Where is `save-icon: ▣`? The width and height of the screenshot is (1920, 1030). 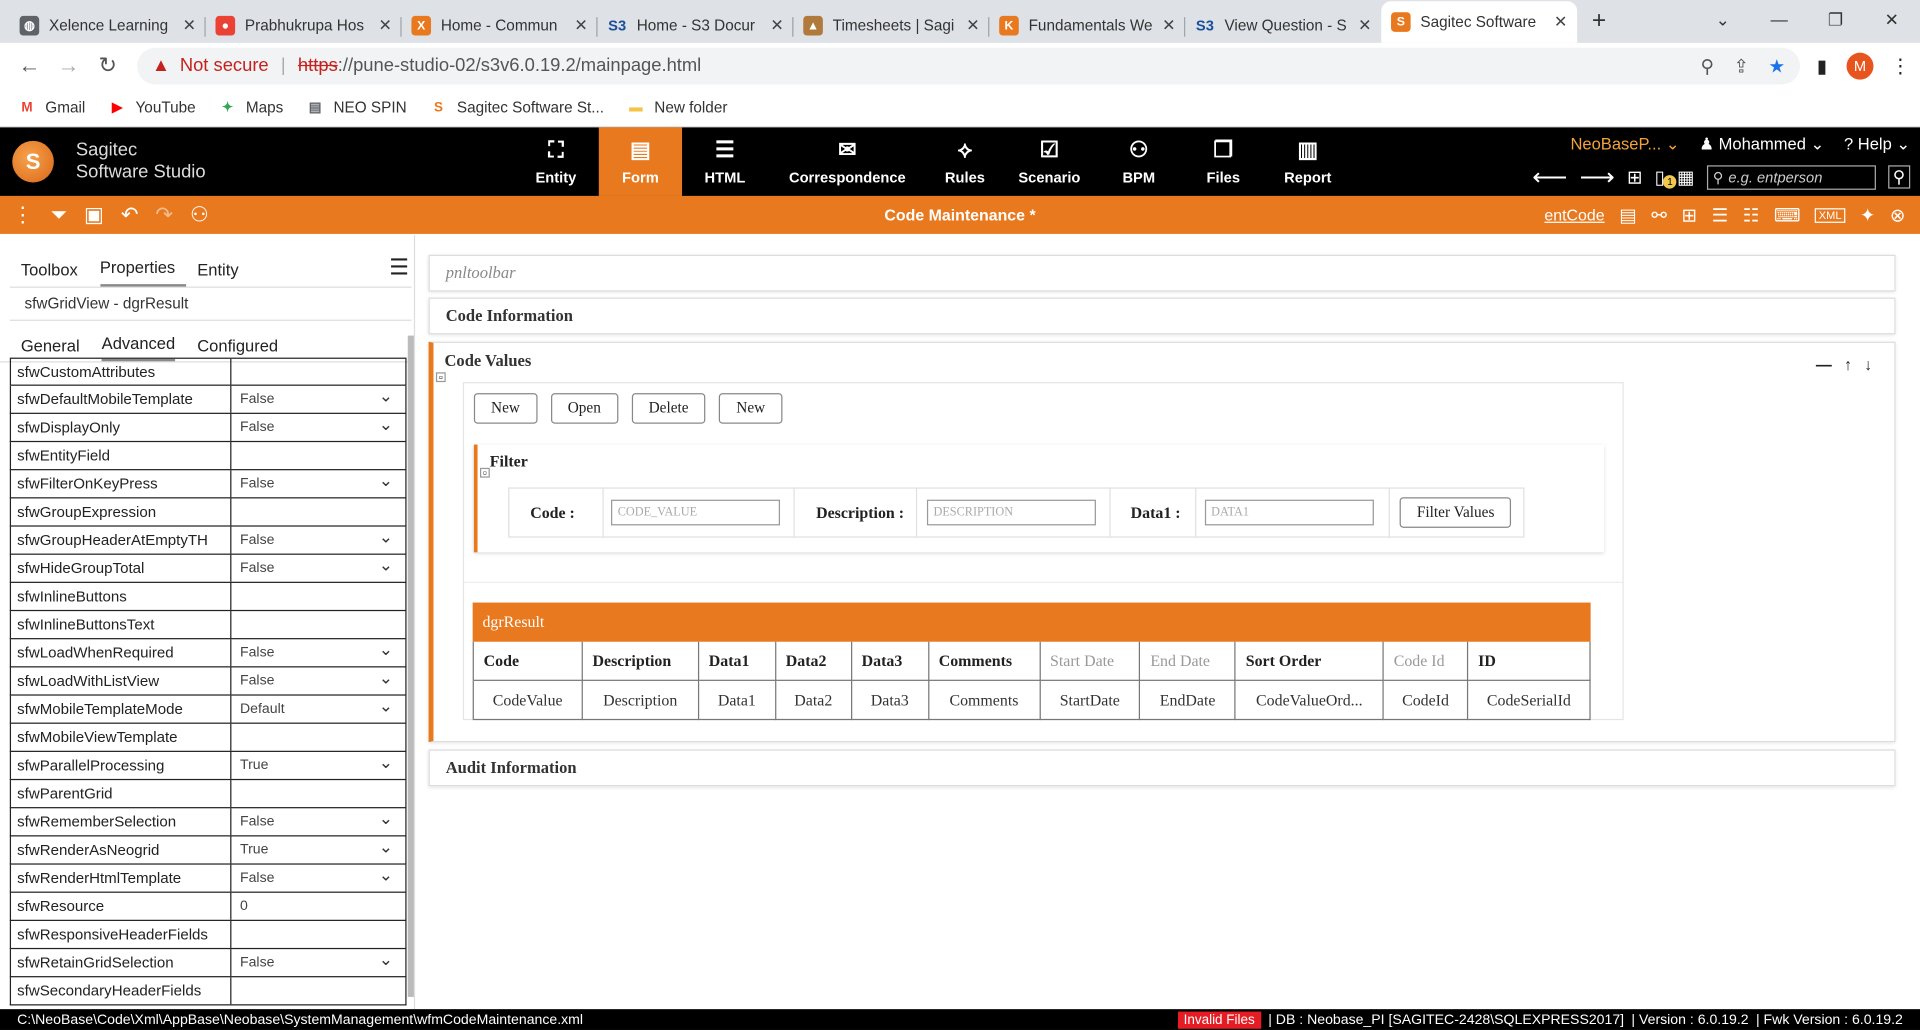 save-icon: ▣ is located at coordinates (94, 215).